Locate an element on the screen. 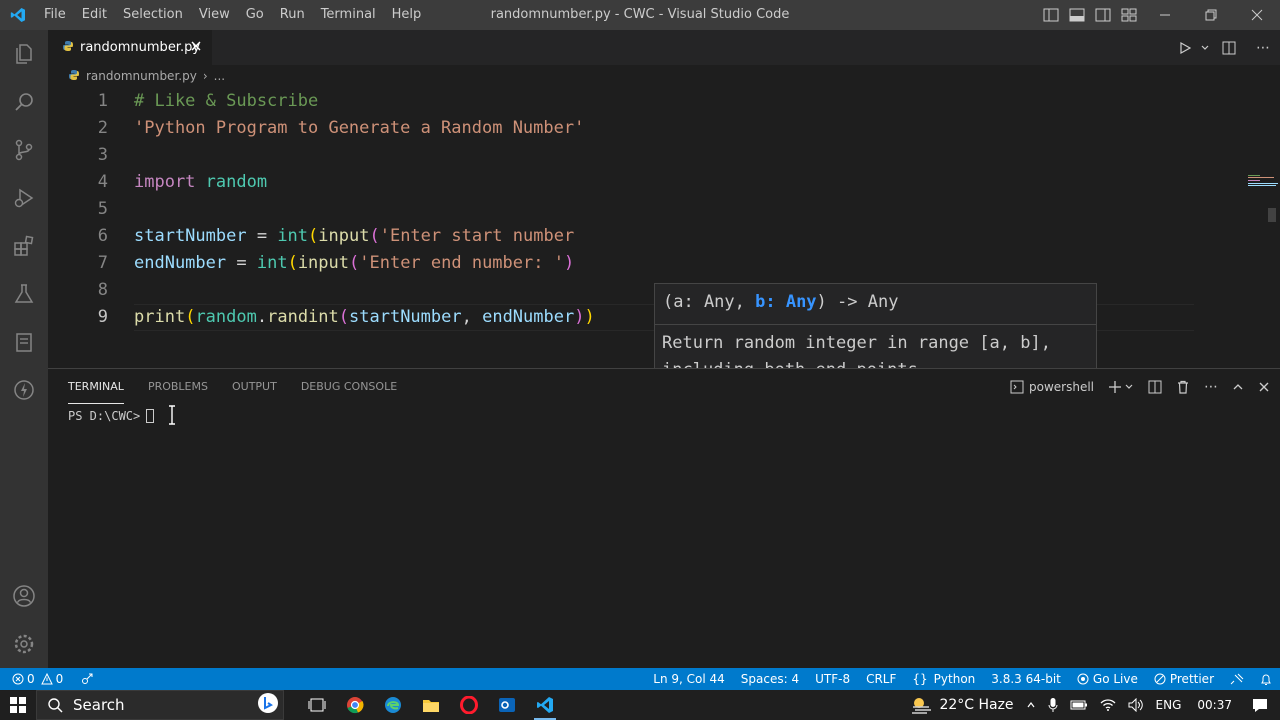 This screenshot has height=720, width=1280. testing-icon is located at coordinates (24, 294).